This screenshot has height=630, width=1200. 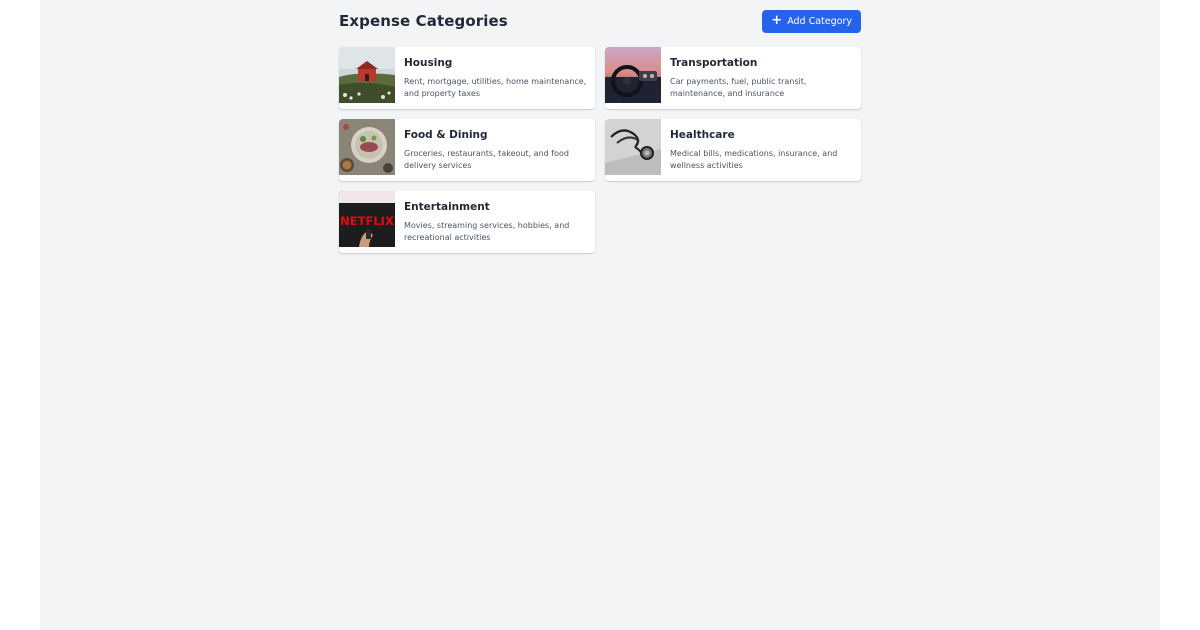 I want to click on category-image-housing, so click(x=367, y=75).